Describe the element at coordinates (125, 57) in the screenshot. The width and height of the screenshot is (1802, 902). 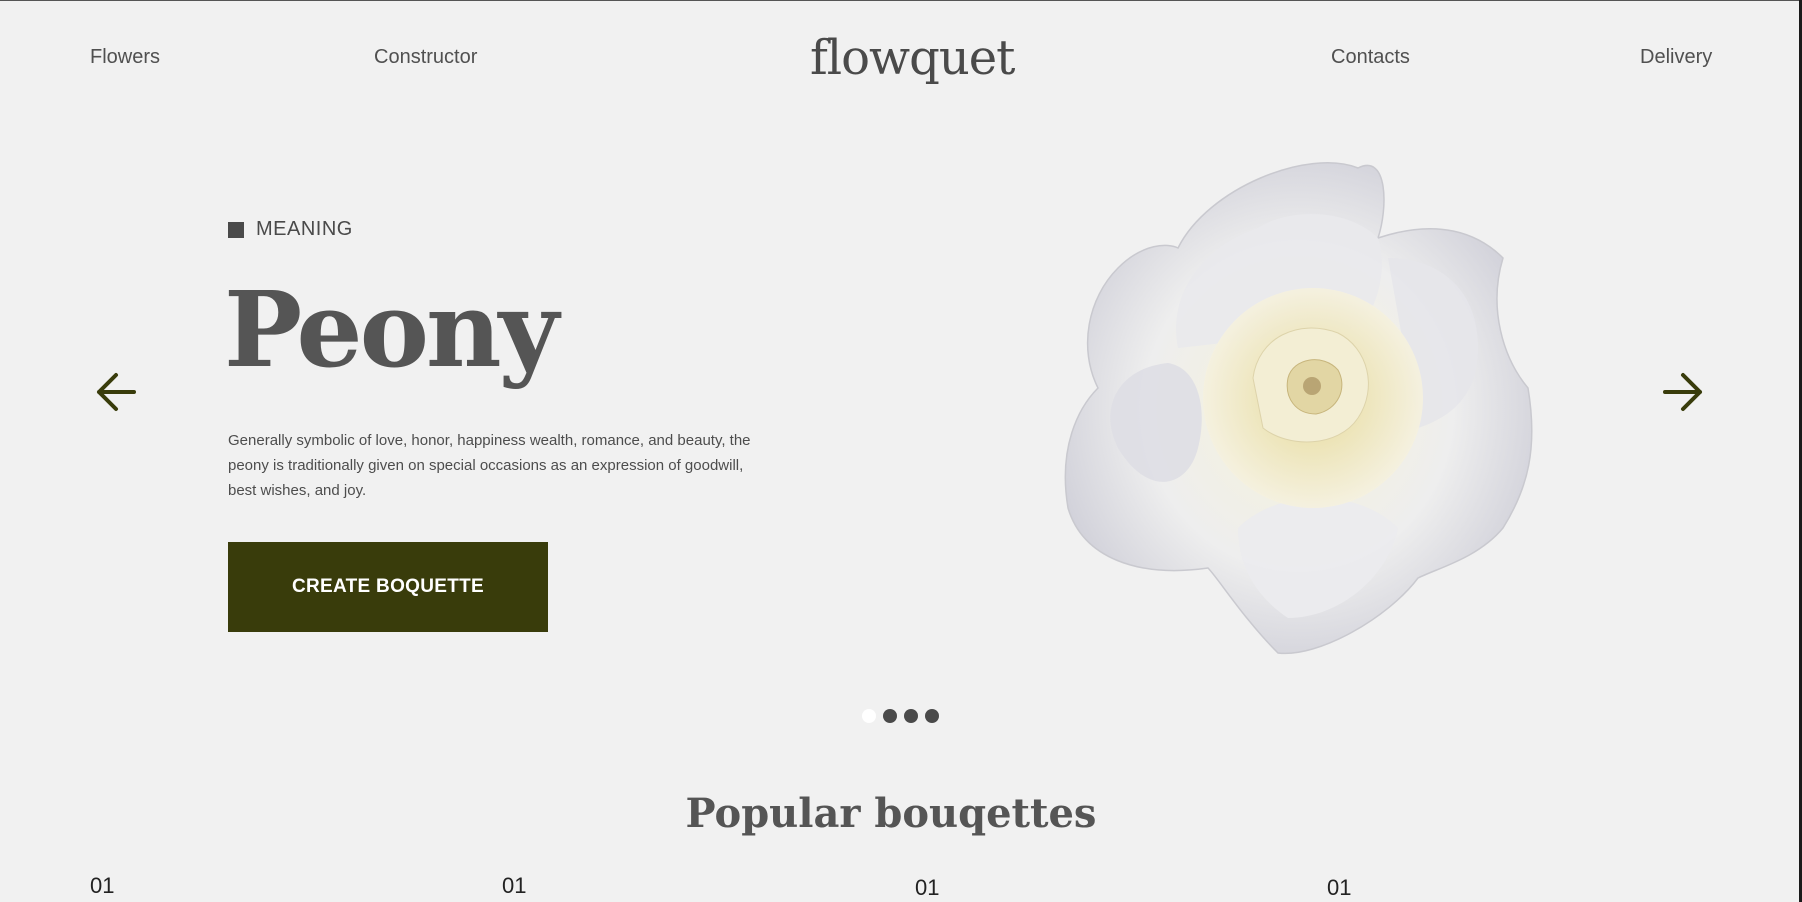
I see `nav-link-flowers: Flowers` at that location.